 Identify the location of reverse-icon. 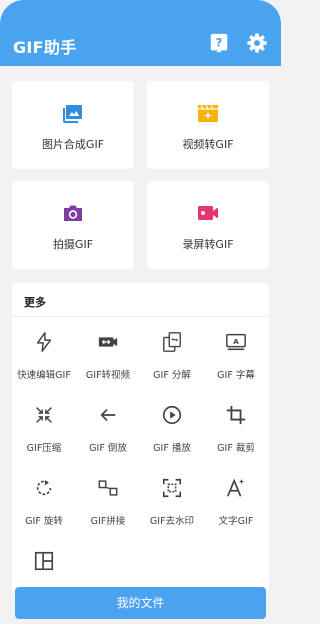
(108, 415).